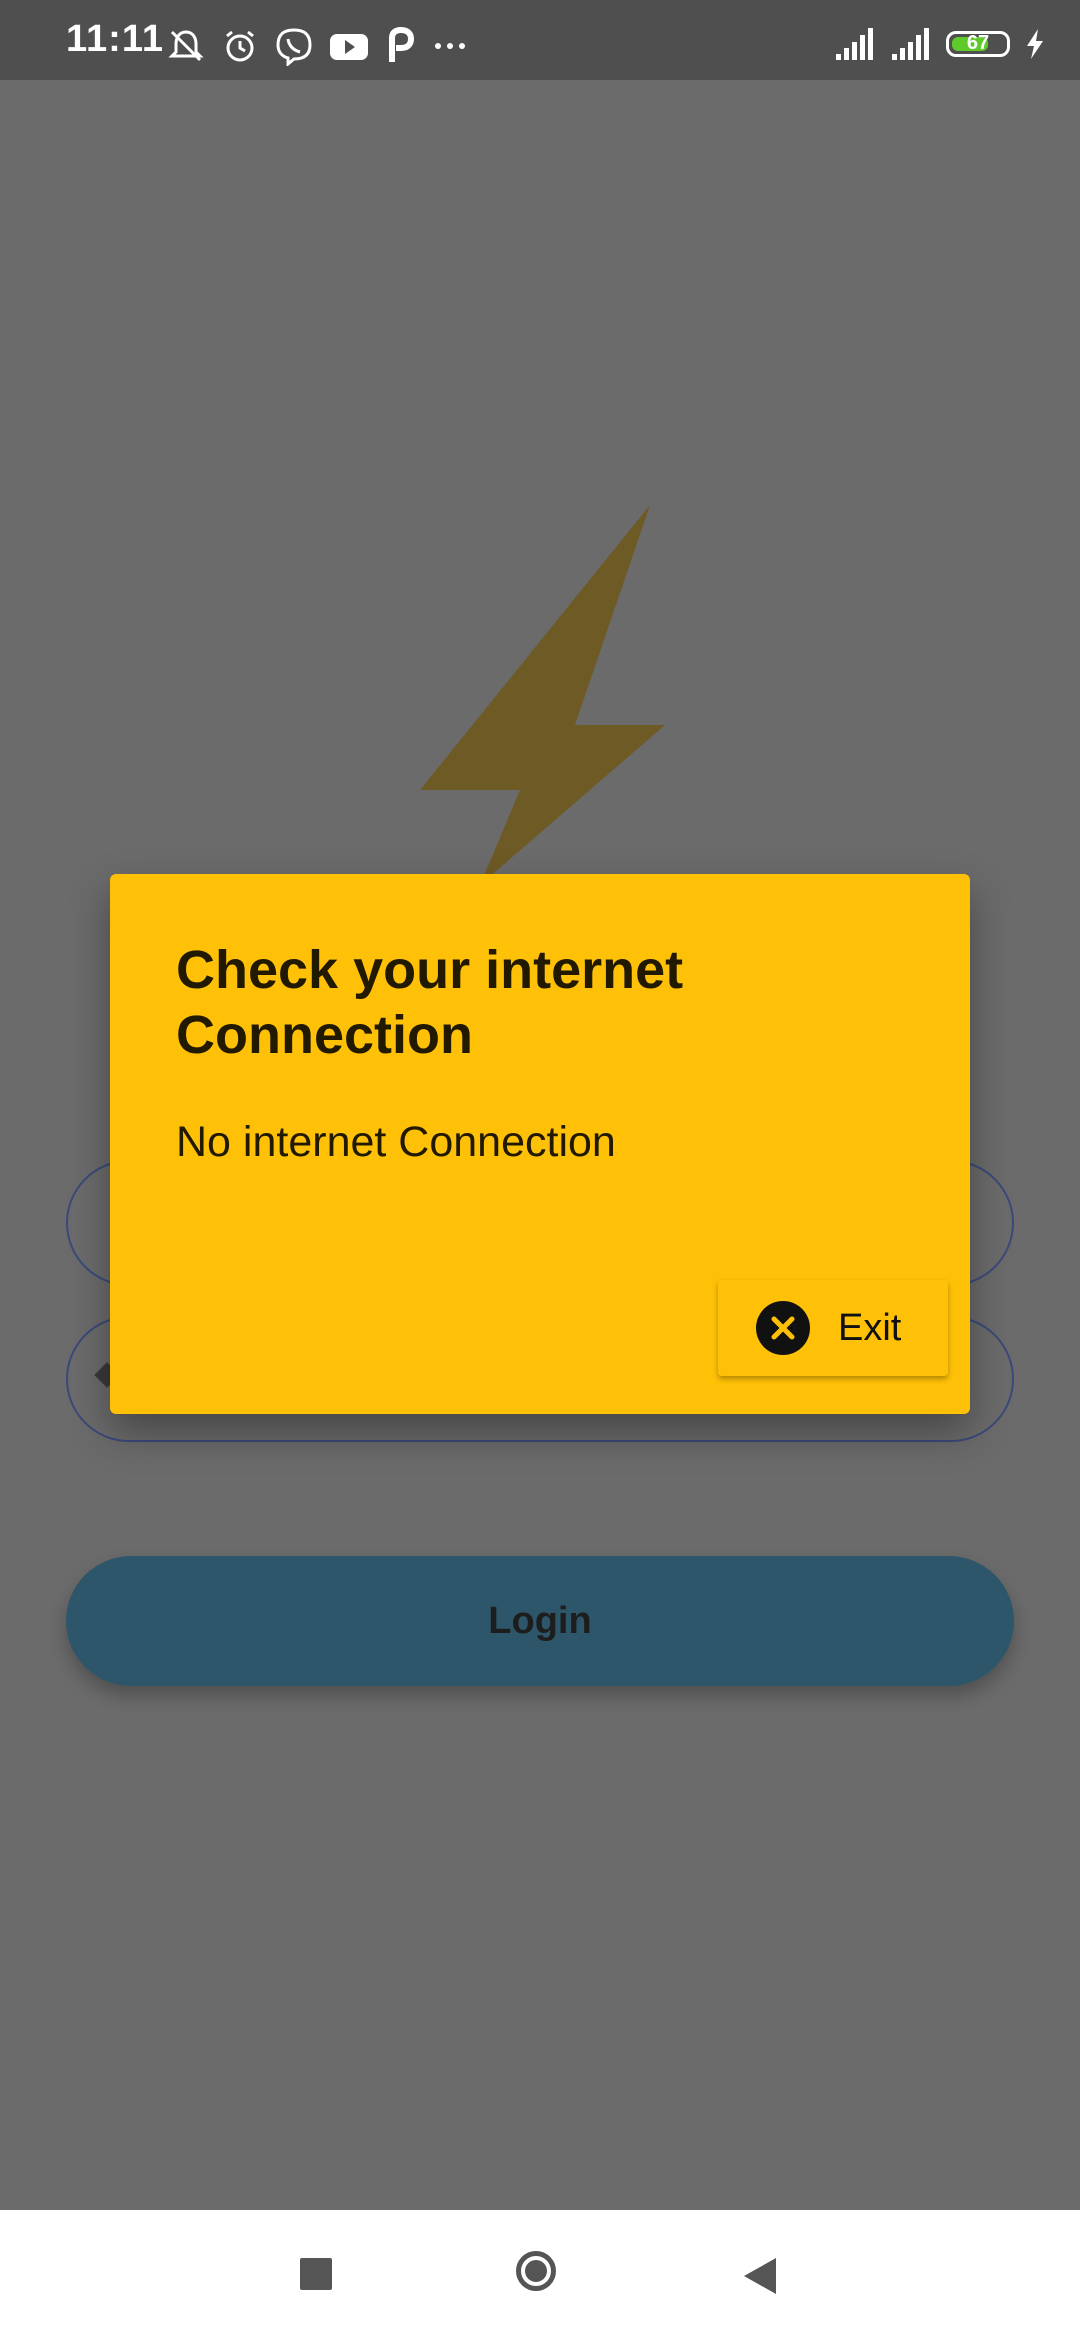  I want to click on battery-icon: 67, so click(978, 44).